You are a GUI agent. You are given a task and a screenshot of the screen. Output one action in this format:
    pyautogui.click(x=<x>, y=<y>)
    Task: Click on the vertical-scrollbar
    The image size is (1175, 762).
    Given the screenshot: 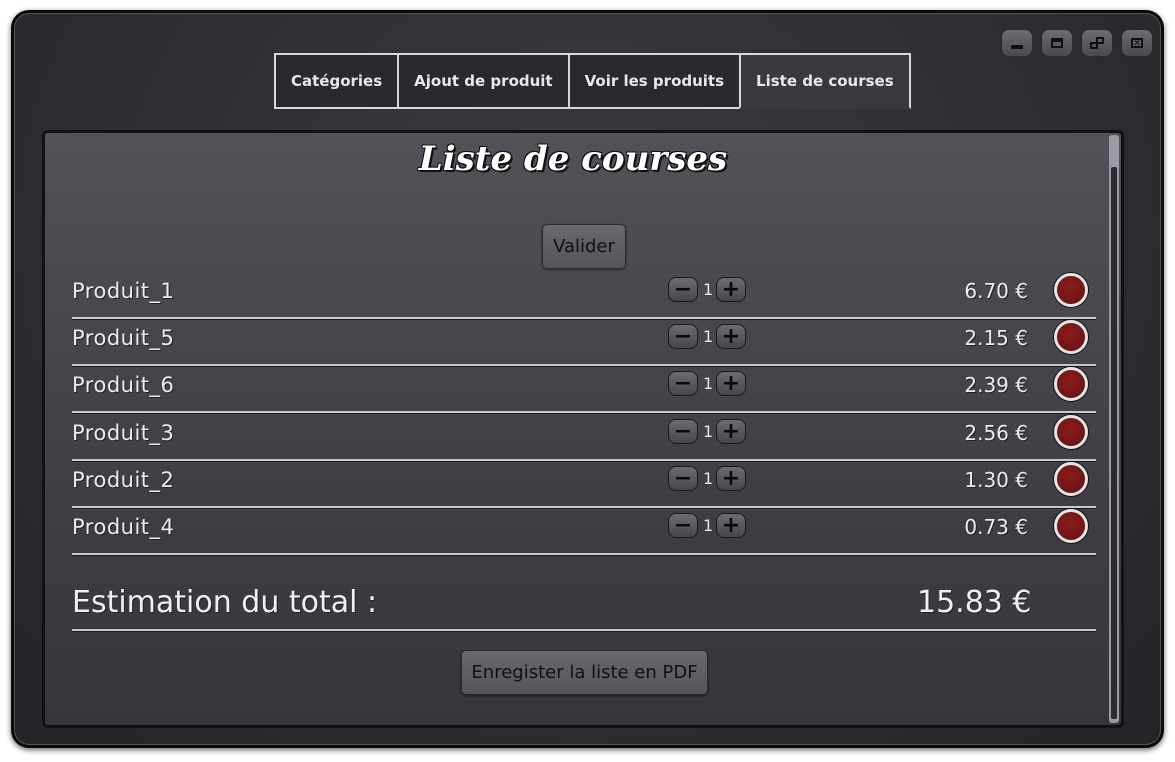 What is the action you would take?
    pyautogui.click(x=1114, y=429)
    